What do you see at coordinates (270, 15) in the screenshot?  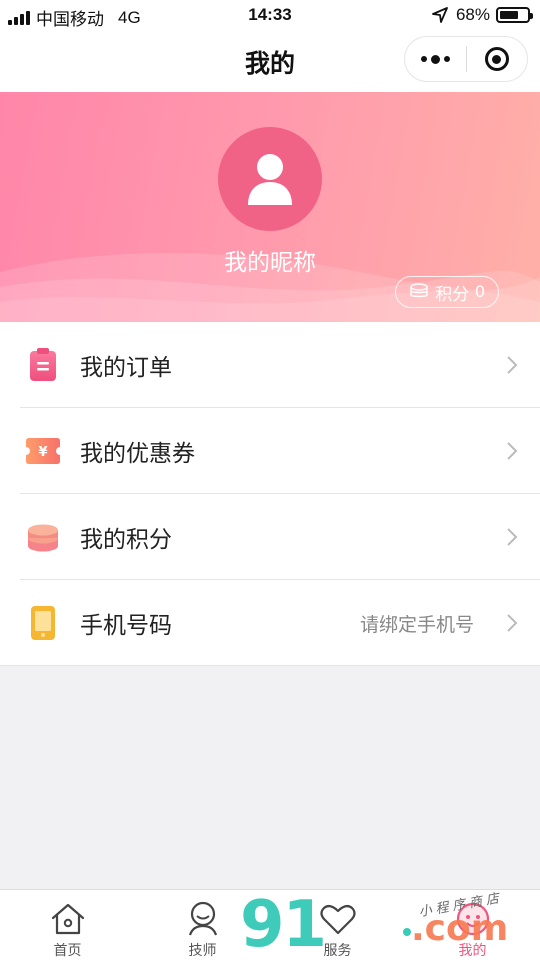 I see `status-bar: 中国移动 4G 14:33 68%` at bounding box center [270, 15].